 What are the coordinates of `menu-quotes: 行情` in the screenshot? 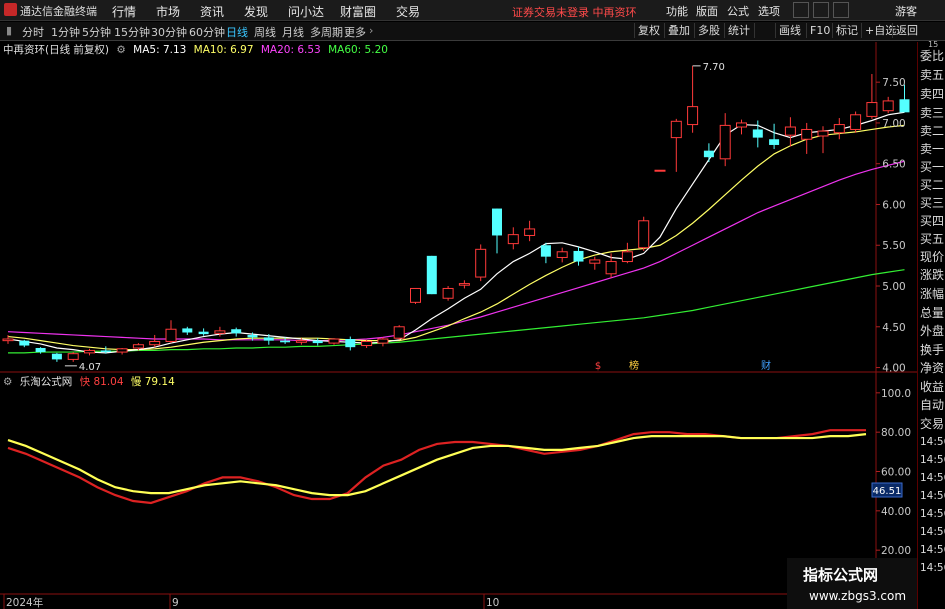 It's located at (124, 11).